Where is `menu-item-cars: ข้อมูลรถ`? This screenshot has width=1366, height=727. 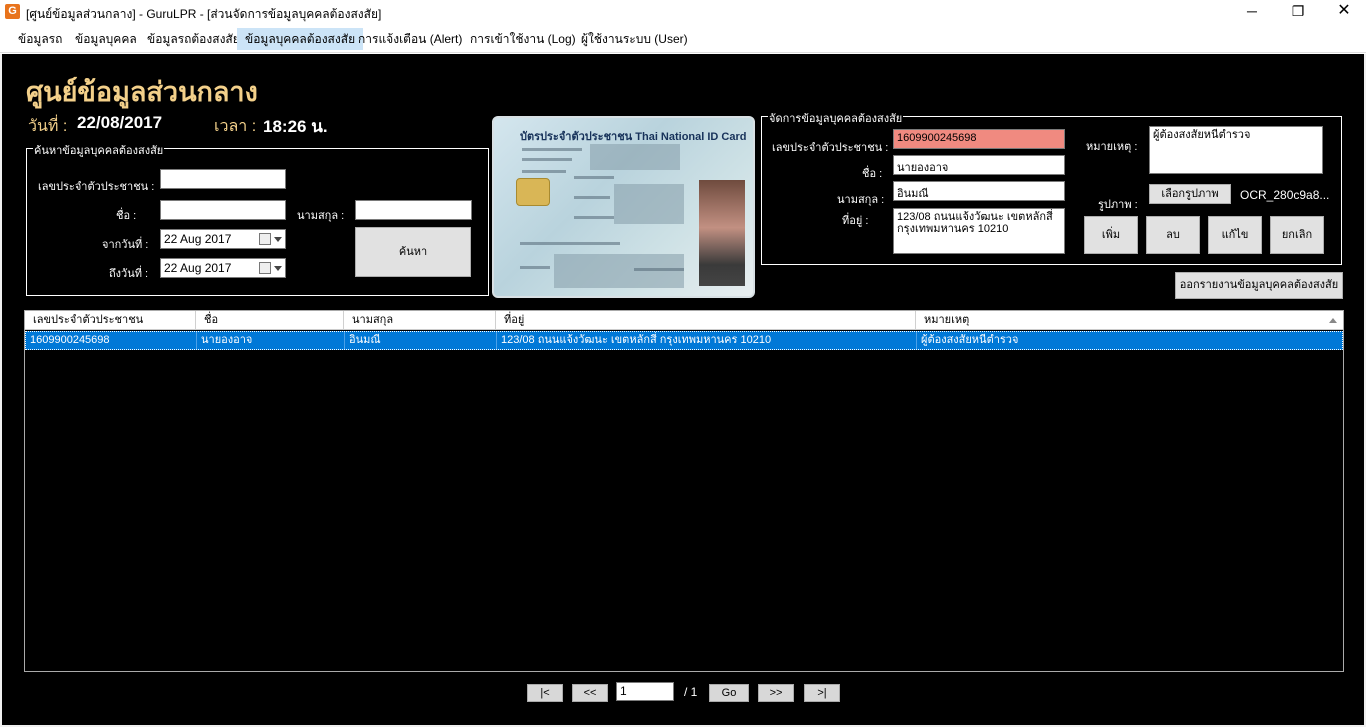 menu-item-cars: ข้อมูลรถ is located at coordinates (40, 39).